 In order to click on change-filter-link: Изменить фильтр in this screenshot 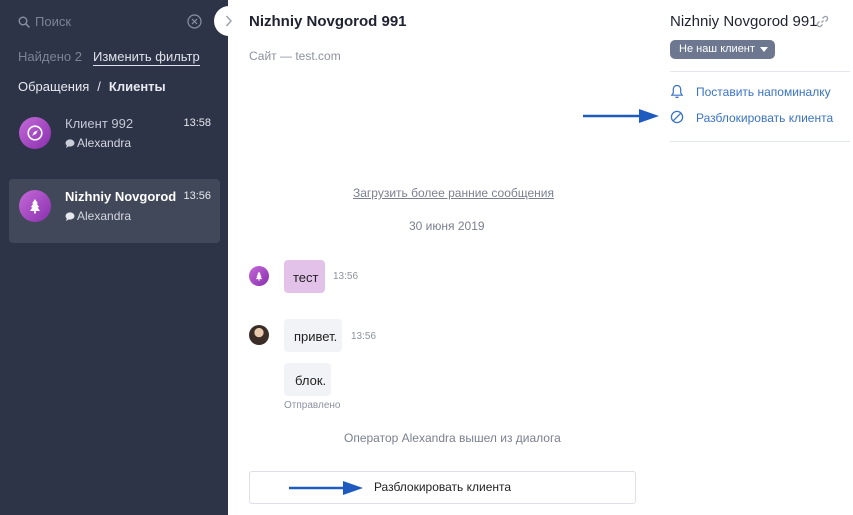, I will do `click(146, 57)`.